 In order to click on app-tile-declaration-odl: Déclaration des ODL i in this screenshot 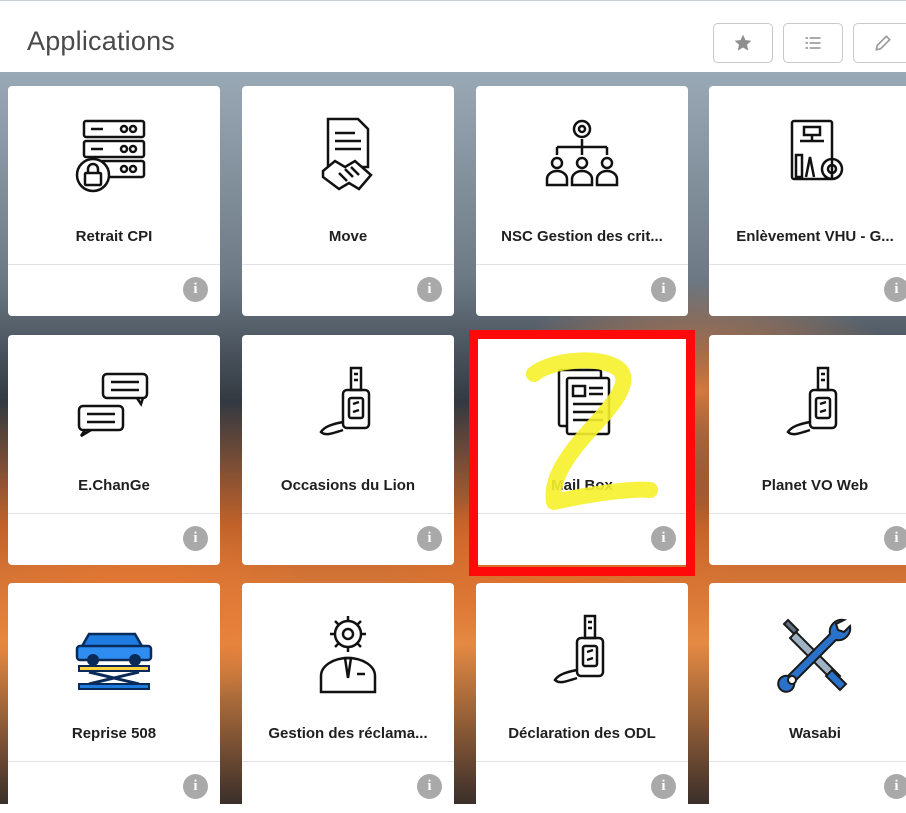, I will do `click(582, 698)`.